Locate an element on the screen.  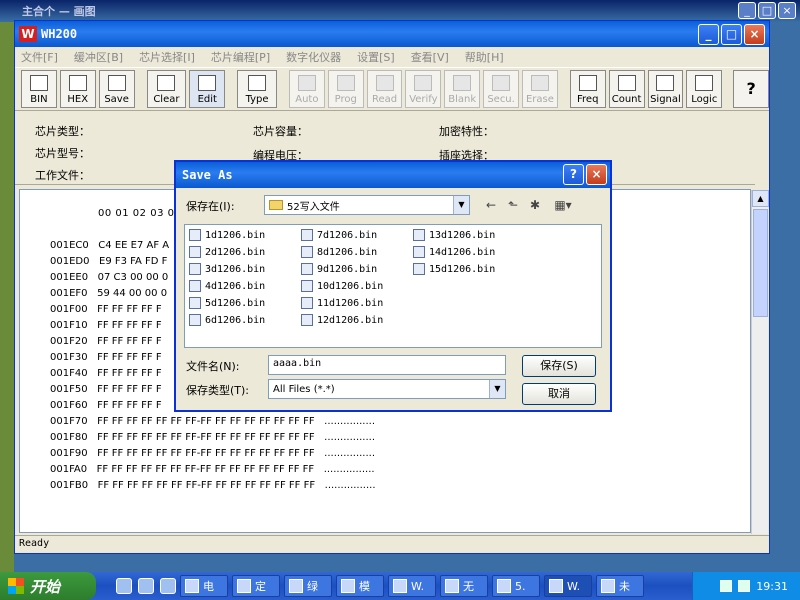
background-window-title: 主合个 — 画图 is located at coordinates (59, 11).